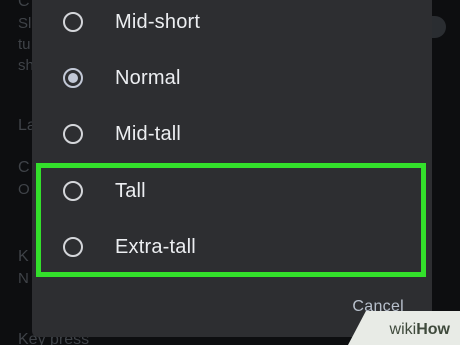 This screenshot has height=345, width=460. I want to click on background-text: tu, so click(24, 44).